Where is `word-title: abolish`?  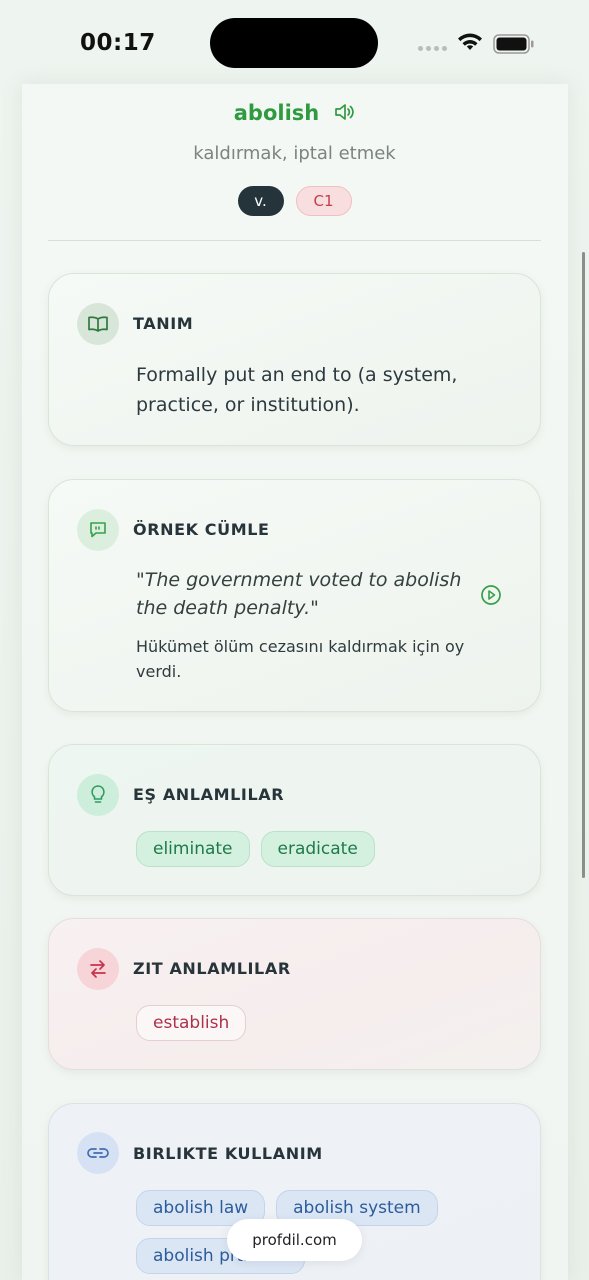 word-title: abolish is located at coordinates (276, 113).